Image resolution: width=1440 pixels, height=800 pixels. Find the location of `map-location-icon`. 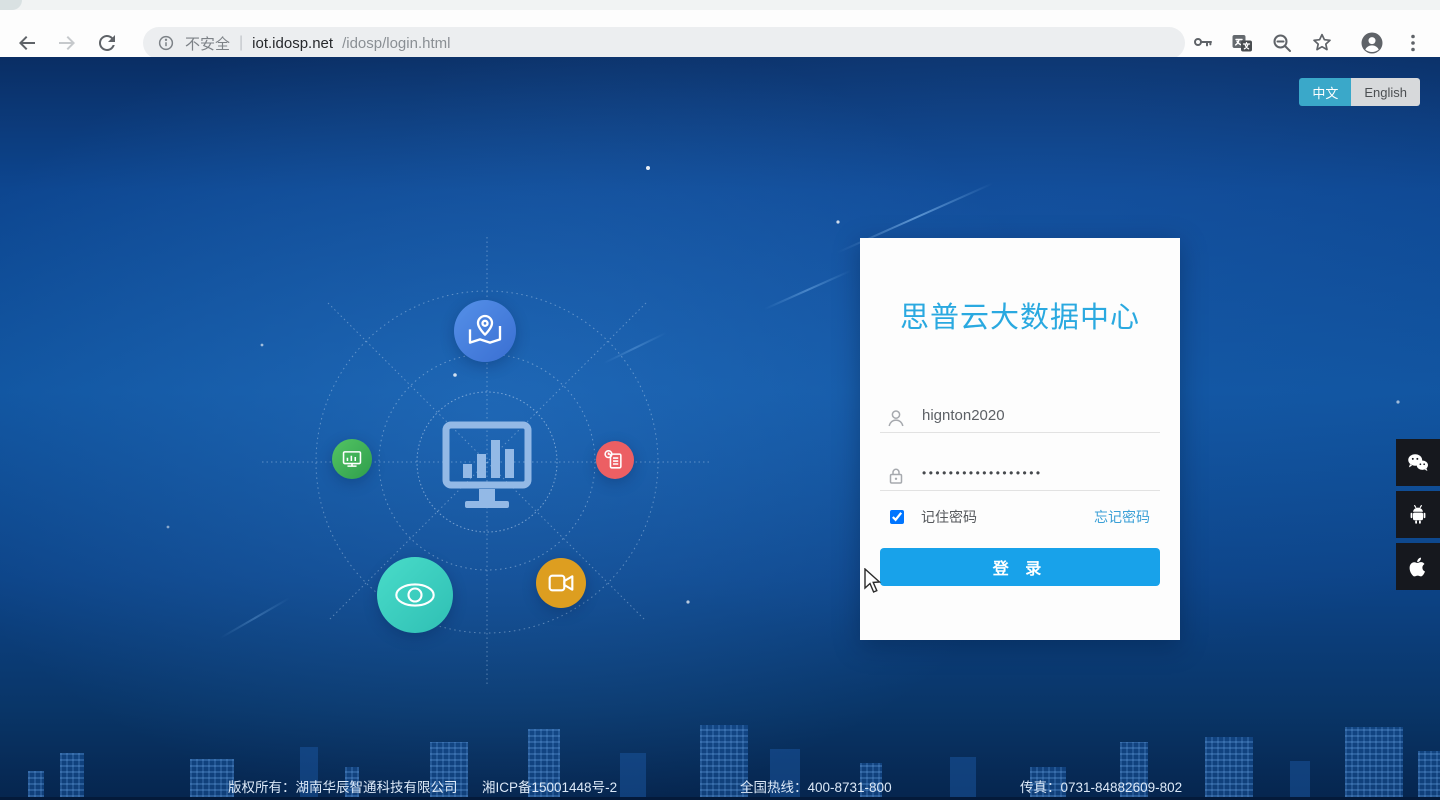

map-location-icon is located at coordinates (485, 329).